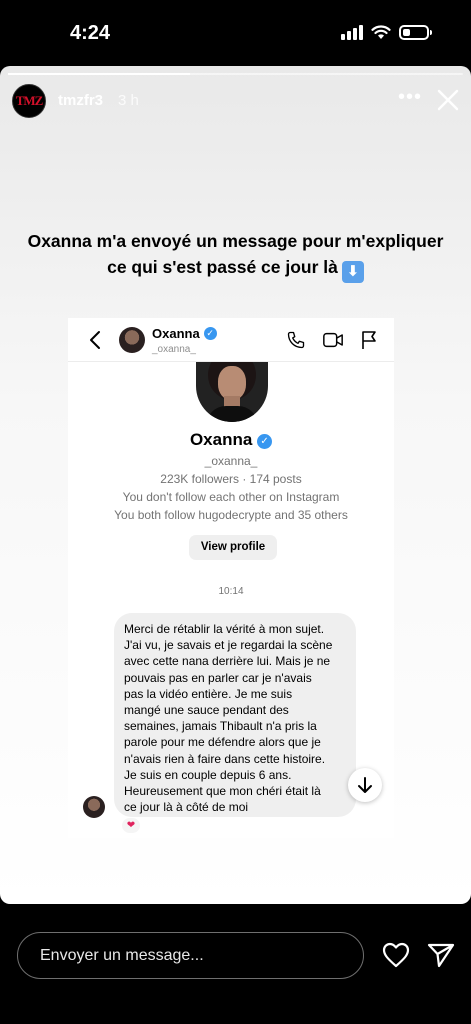 The height and width of the screenshot is (1024, 471). I want to click on message-reply-input, so click(190, 955).